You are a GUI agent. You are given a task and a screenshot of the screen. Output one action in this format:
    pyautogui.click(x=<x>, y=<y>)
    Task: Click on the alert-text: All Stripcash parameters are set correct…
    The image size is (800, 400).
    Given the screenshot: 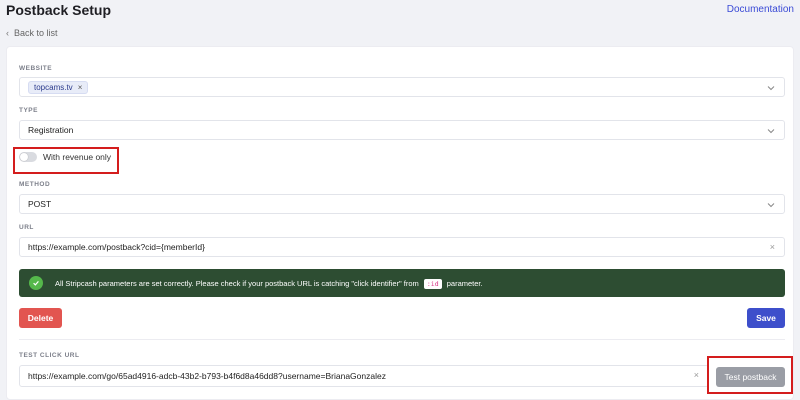 What is the action you would take?
    pyautogui.click(x=237, y=283)
    